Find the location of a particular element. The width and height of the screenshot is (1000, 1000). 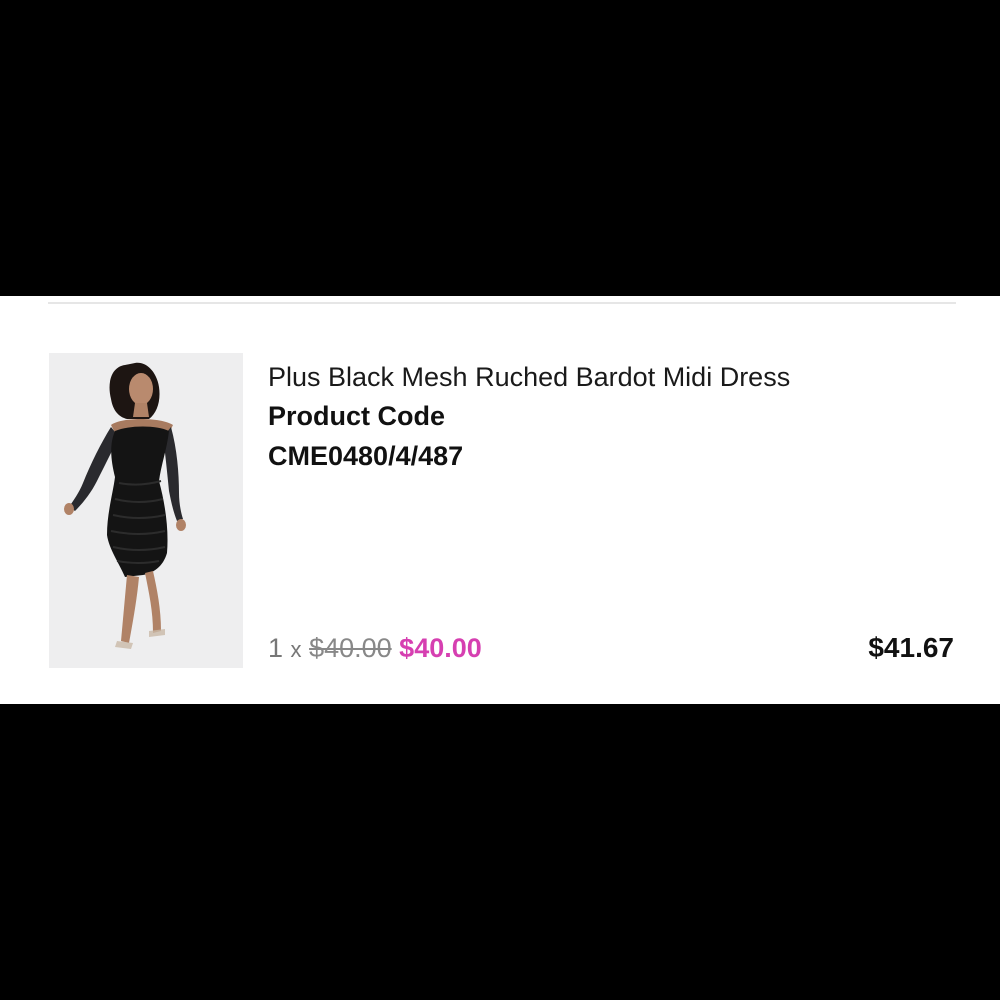

divider is located at coordinates (502, 303).